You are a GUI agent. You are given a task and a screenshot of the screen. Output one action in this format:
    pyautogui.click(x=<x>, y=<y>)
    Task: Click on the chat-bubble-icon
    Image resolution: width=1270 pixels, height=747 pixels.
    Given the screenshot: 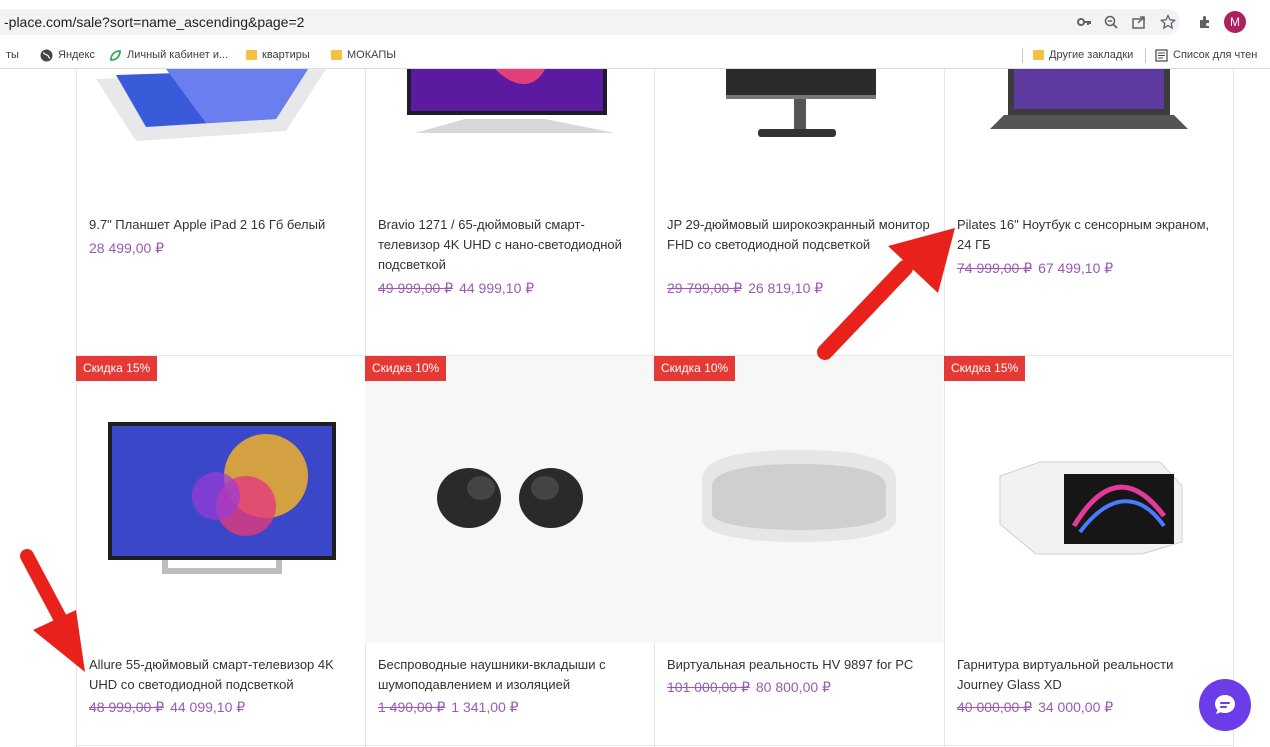 What is the action you would take?
    pyautogui.click(x=1225, y=704)
    